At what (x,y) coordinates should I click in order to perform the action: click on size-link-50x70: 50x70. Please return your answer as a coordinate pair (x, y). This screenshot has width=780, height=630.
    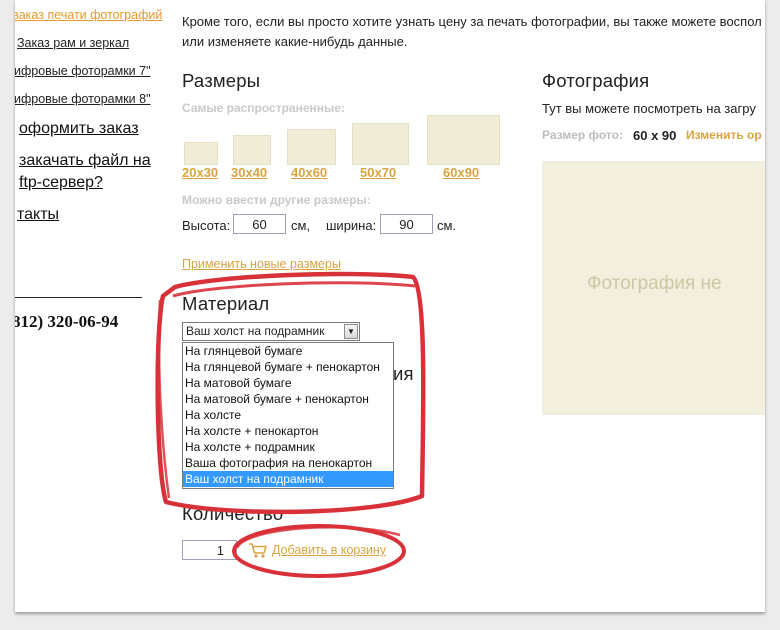
    Looking at the image, I should click on (378, 172).